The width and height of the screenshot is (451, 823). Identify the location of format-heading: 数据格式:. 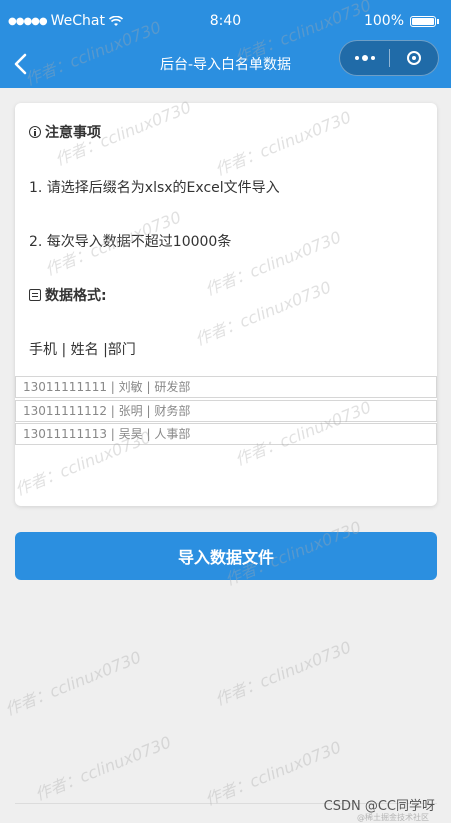
(68, 295).